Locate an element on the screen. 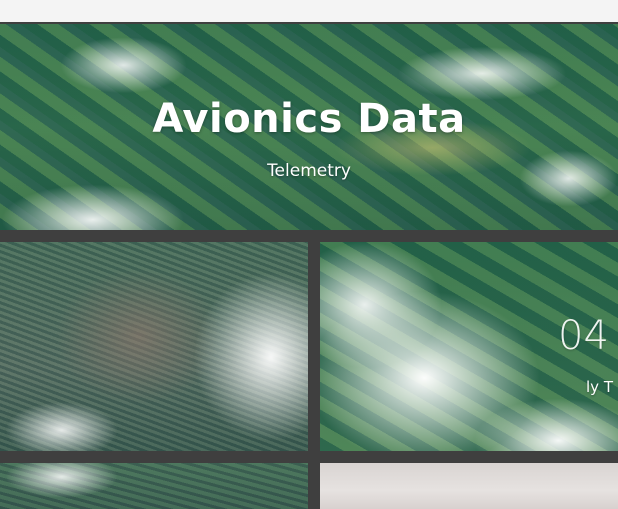 The image size is (618, 509). tile-4-image is located at coordinates (469, 486).